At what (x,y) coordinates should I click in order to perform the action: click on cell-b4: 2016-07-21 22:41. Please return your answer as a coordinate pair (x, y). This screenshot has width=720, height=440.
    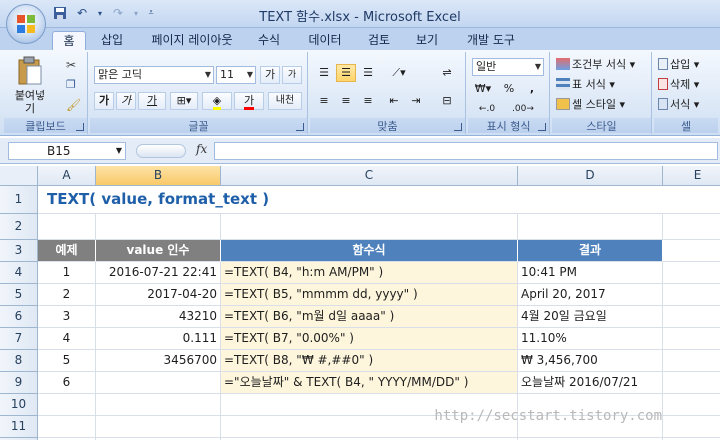
    Looking at the image, I should click on (158, 273).